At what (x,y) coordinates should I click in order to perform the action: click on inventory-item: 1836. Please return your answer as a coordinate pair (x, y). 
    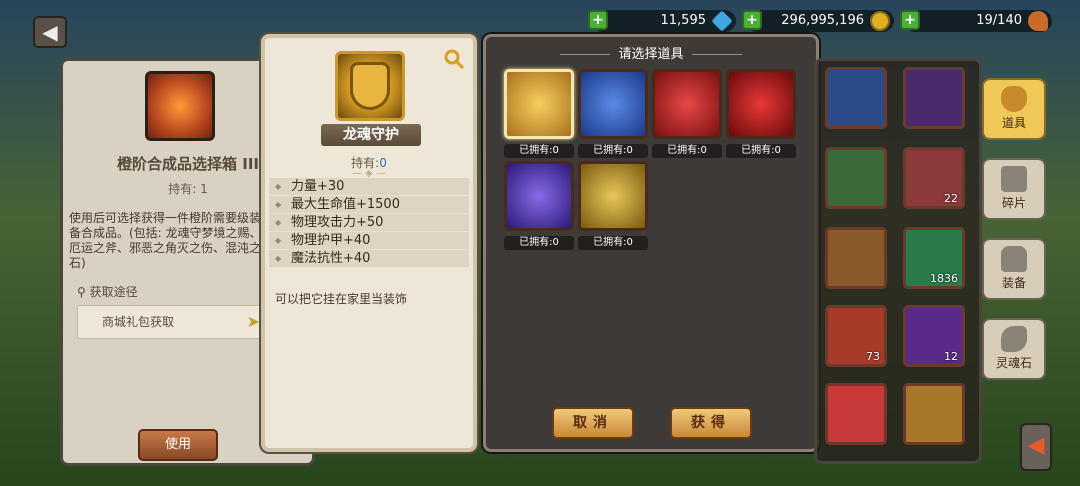
    Looking at the image, I should click on (934, 258).